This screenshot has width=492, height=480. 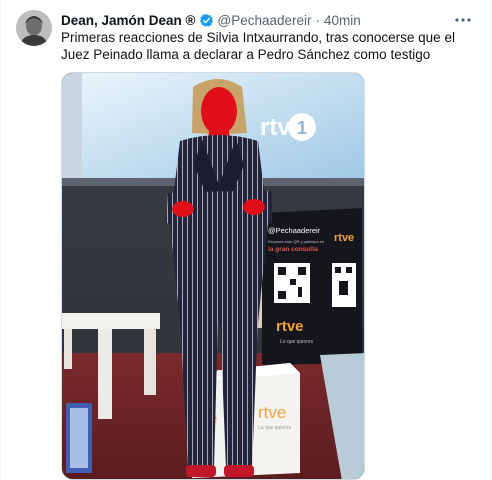 I want to click on screen-number: 1, so click(x=302, y=128).